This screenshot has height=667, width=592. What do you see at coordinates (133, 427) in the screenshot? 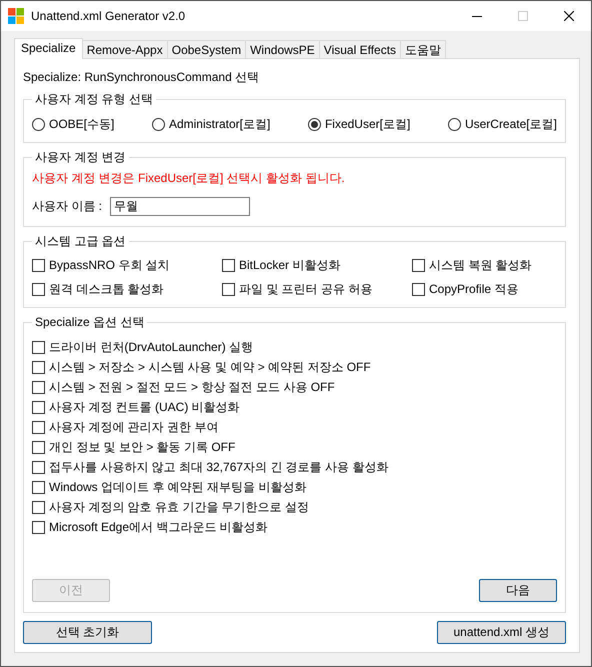
I see `checkbox-label: 사용자 계정에 관리자 권한 부여` at bounding box center [133, 427].